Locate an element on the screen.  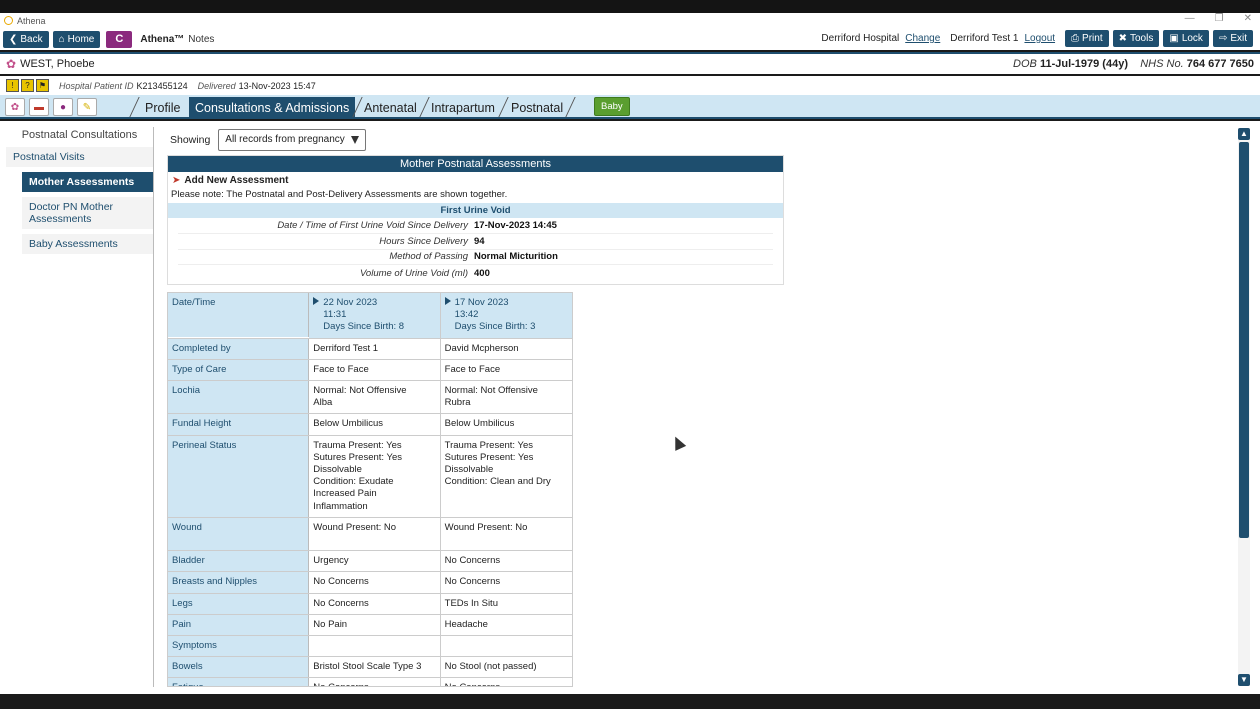
nhs-label: NHS No. is located at coordinates (1162, 64).